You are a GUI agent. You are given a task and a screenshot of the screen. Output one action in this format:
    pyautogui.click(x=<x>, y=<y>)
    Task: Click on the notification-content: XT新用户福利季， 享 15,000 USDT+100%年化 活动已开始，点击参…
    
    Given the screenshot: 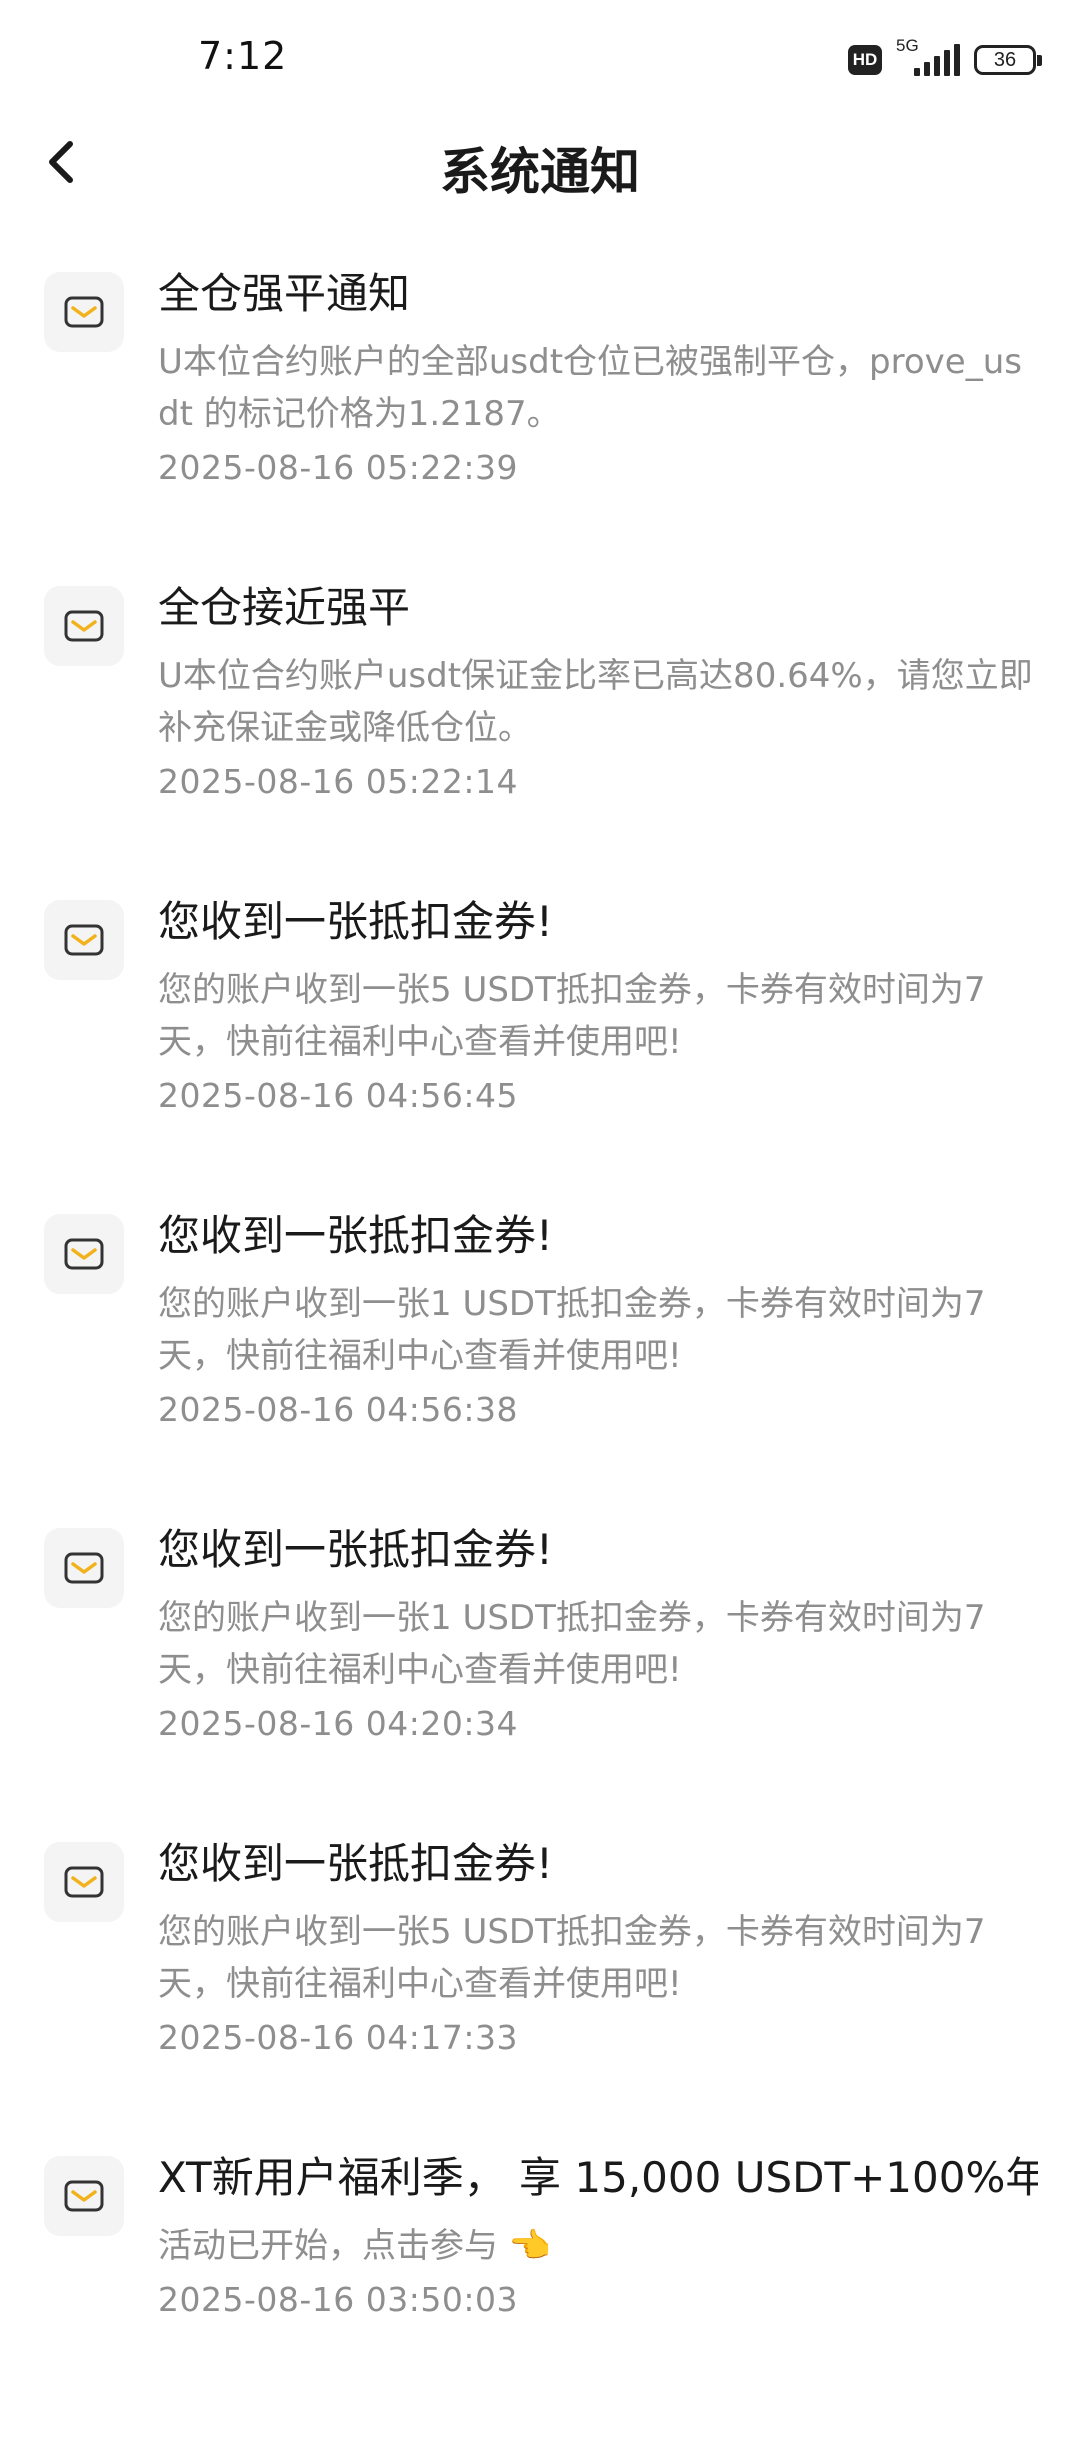 What is the action you would take?
    pyautogui.click(x=598, y=2236)
    